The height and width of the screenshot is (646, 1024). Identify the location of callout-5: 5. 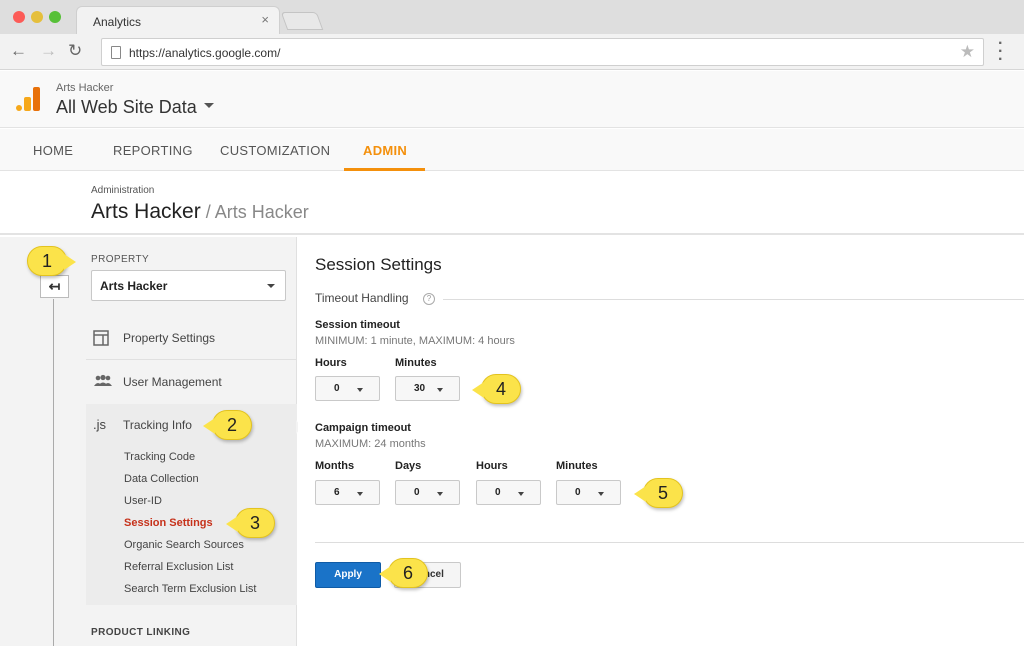
(658, 493).